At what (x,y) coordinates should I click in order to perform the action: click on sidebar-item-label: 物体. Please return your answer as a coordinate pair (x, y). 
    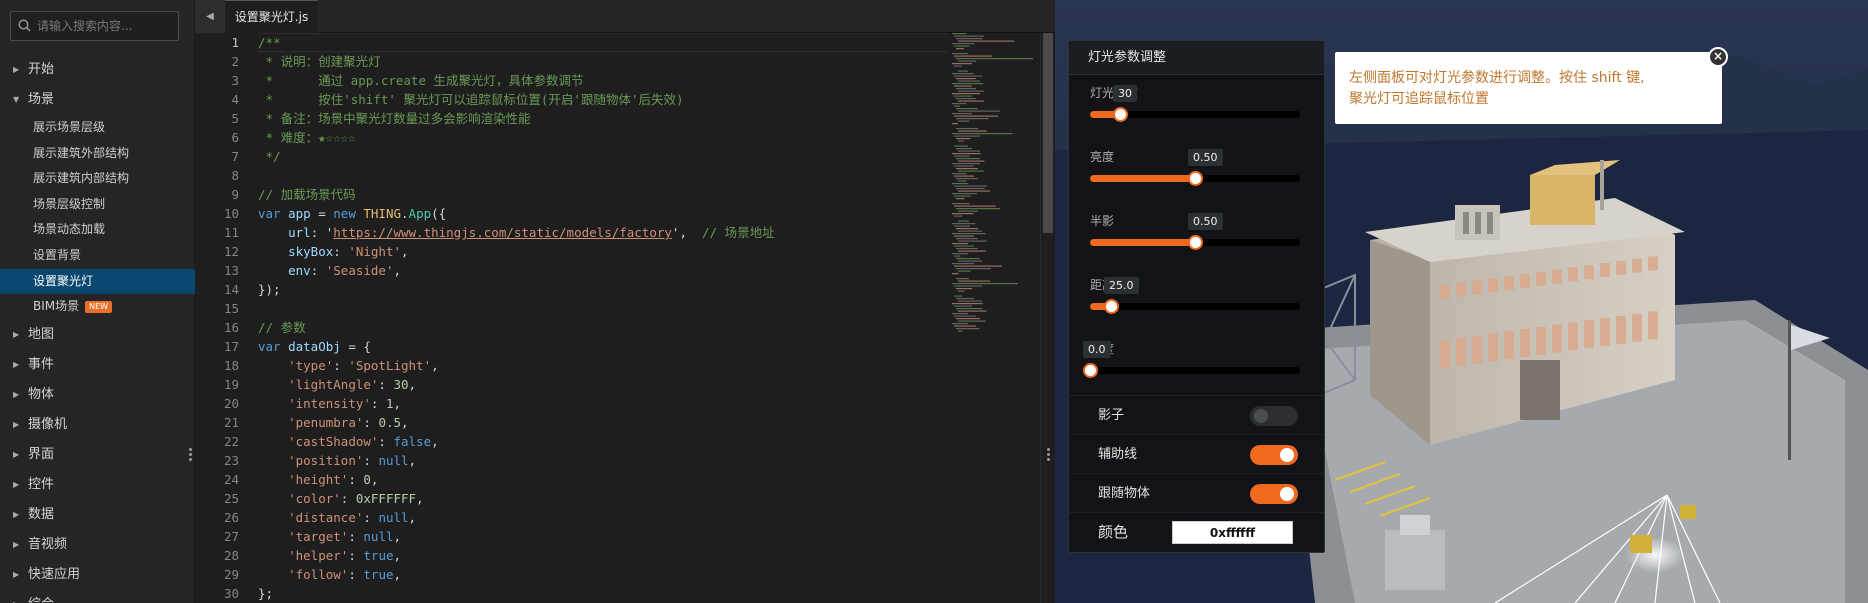
    Looking at the image, I should click on (41, 394).